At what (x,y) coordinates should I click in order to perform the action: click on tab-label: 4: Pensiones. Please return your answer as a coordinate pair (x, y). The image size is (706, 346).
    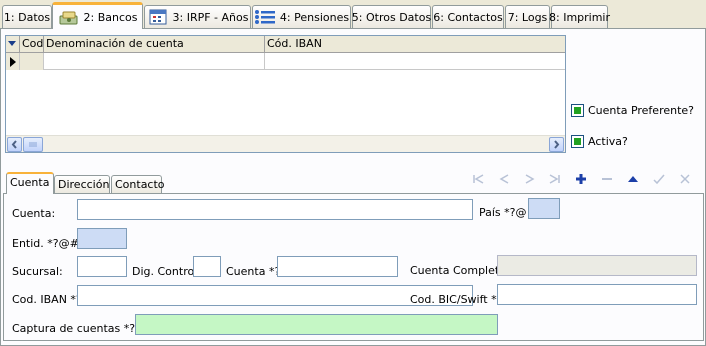
    Looking at the image, I should click on (314, 17).